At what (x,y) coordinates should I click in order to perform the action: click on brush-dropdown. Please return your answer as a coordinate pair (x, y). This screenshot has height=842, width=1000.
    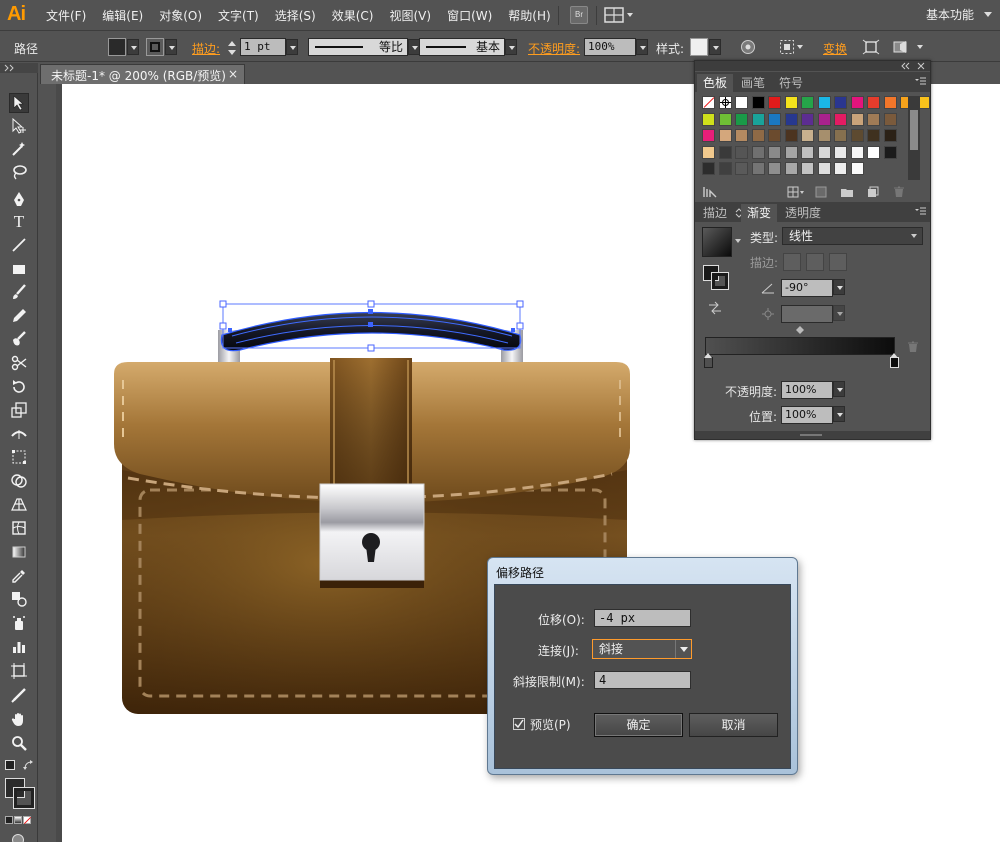
    Looking at the image, I should click on (511, 47).